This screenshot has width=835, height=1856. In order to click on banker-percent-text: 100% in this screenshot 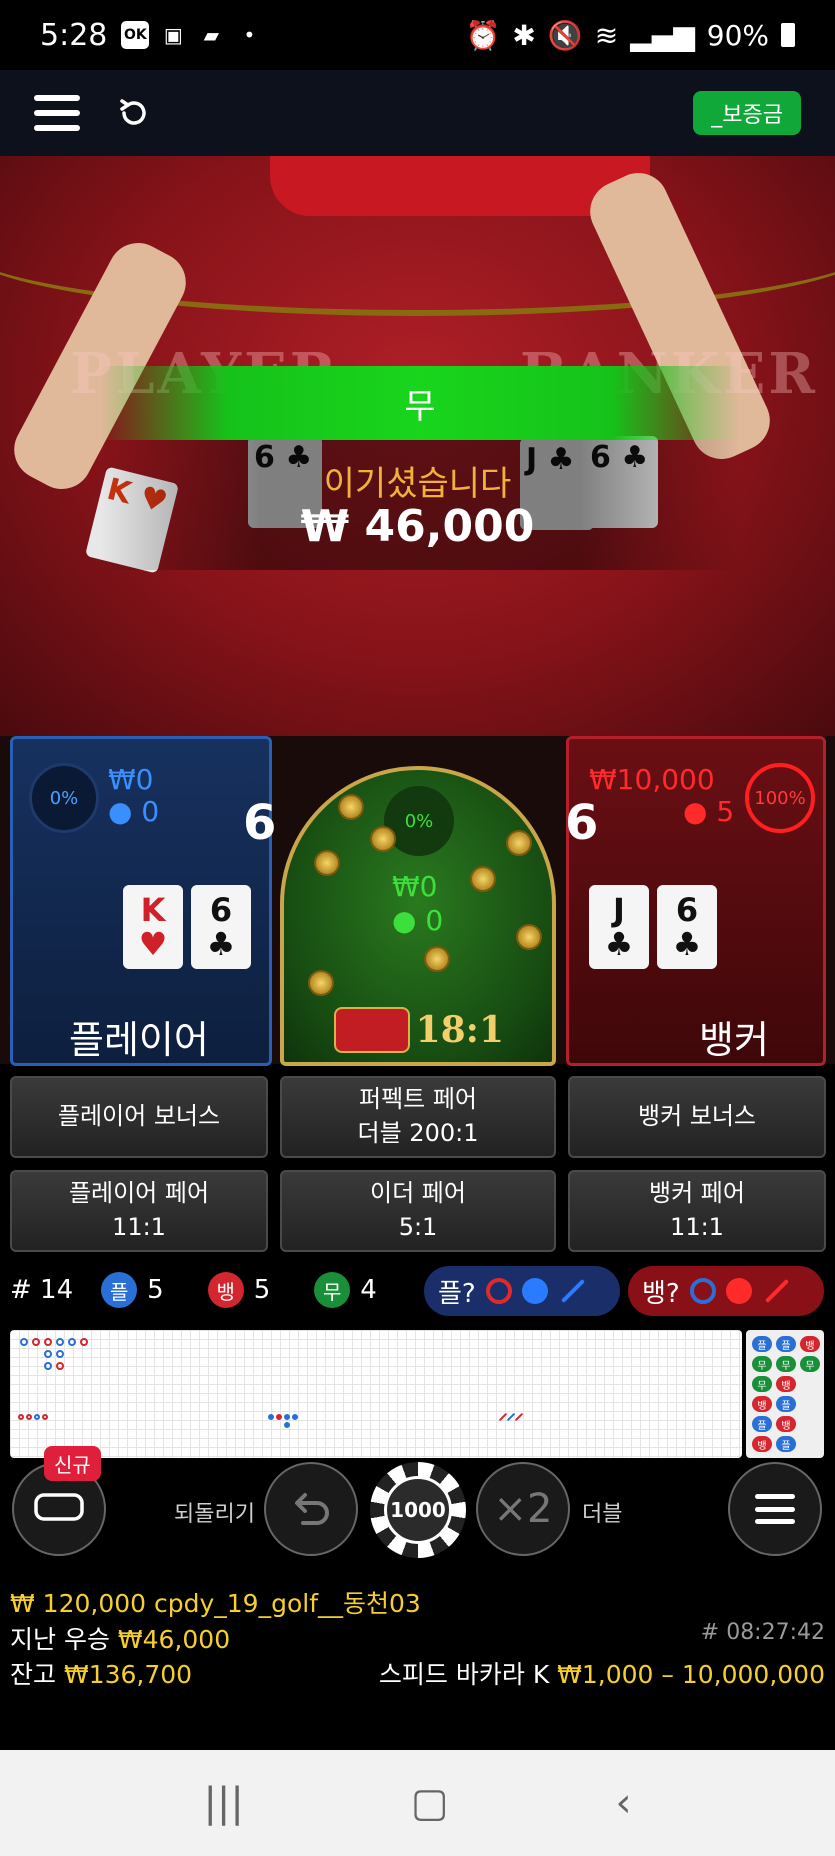, I will do `click(780, 798)`.